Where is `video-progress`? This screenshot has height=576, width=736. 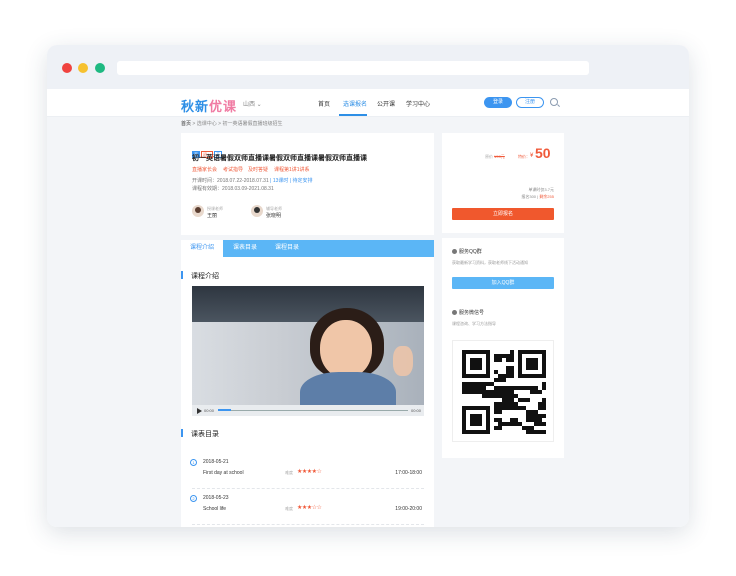
video-progress is located at coordinates (225, 410).